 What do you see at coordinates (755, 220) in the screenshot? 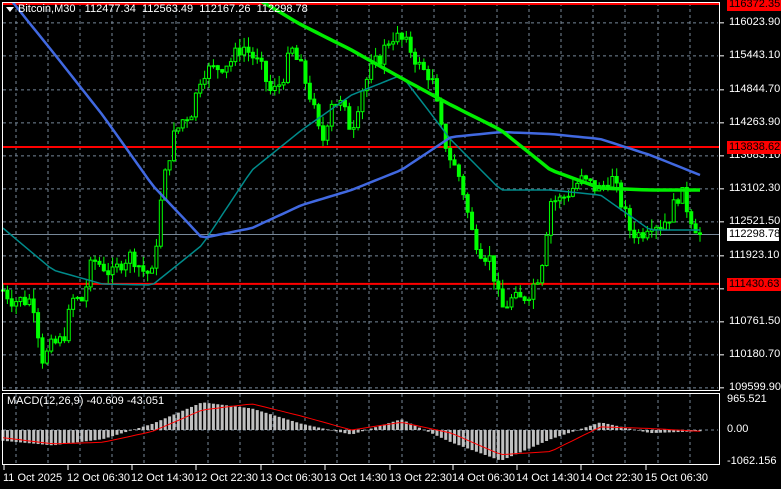
I see `price-label: 112521.50` at bounding box center [755, 220].